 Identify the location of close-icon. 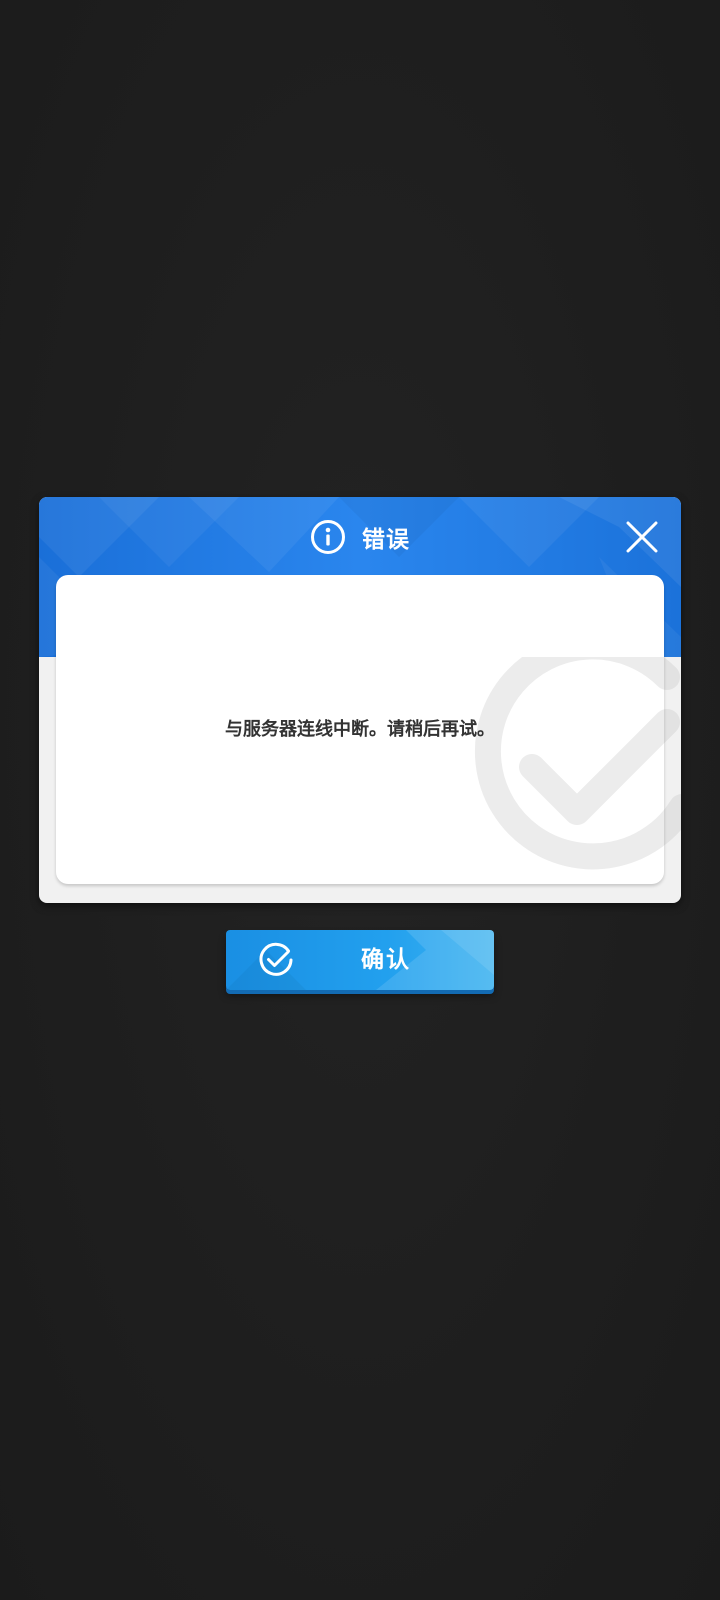
(642, 537).